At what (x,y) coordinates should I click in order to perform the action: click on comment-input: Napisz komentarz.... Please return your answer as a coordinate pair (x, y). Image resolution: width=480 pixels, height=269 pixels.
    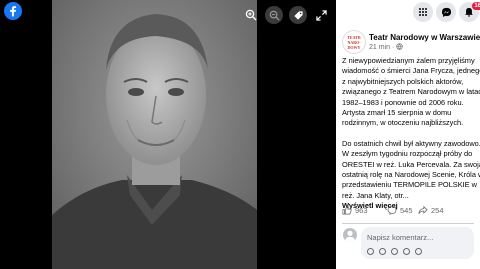
    Looking at the image, I should click on (417, 243).